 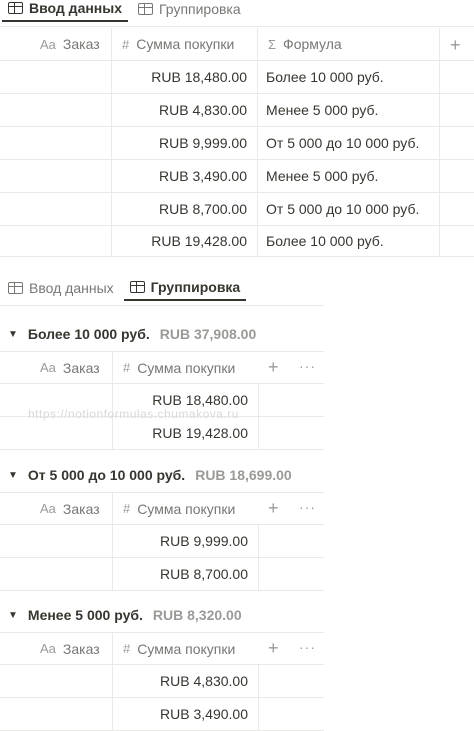 What do you see at coordinates (185, 77) in the screenshot?
I see `sum-cell: RUB 18,480.00` at bounding box center [185, 77].